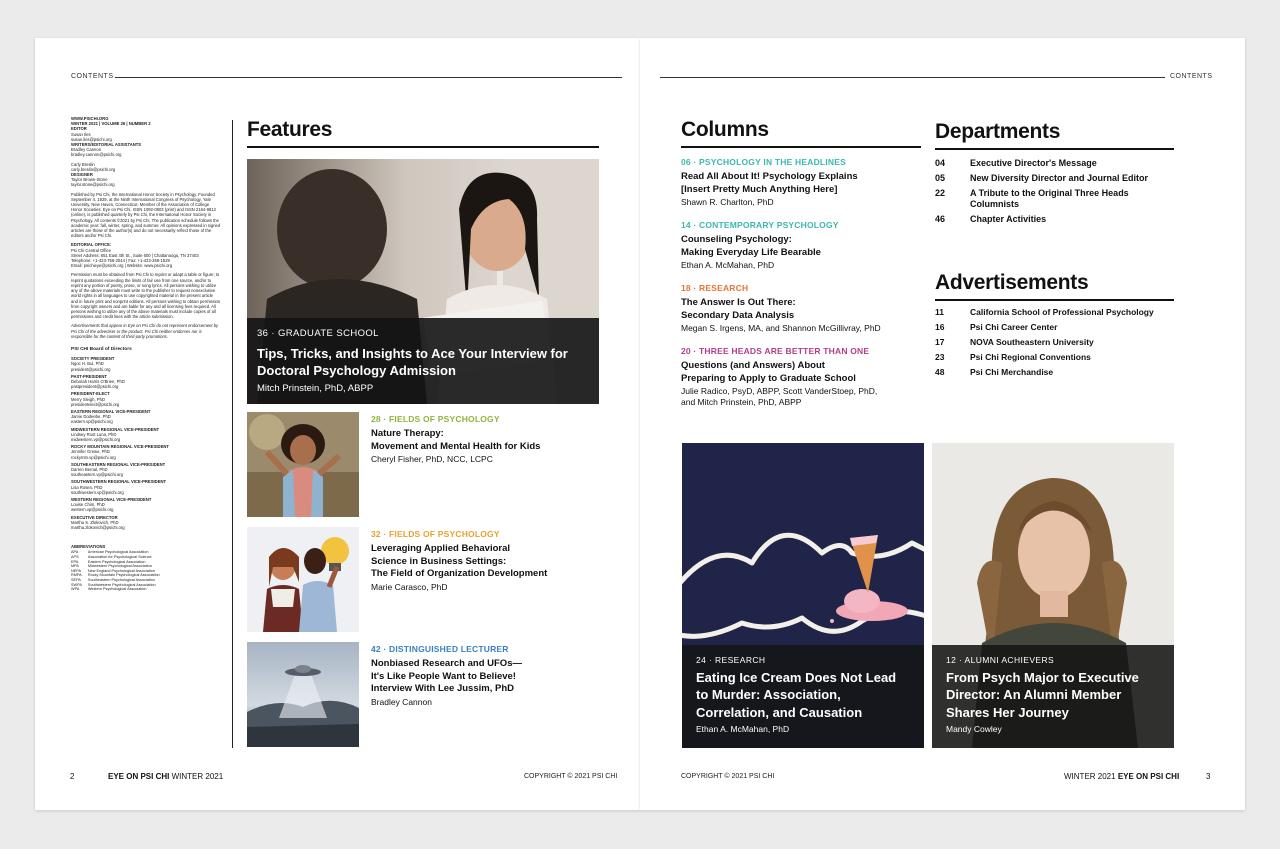  What do you see at coordinates (1014, 327) in the screenshot?
I see `advertisement-title: Psi Chi Career Center` at bounding box center [1014, 327].